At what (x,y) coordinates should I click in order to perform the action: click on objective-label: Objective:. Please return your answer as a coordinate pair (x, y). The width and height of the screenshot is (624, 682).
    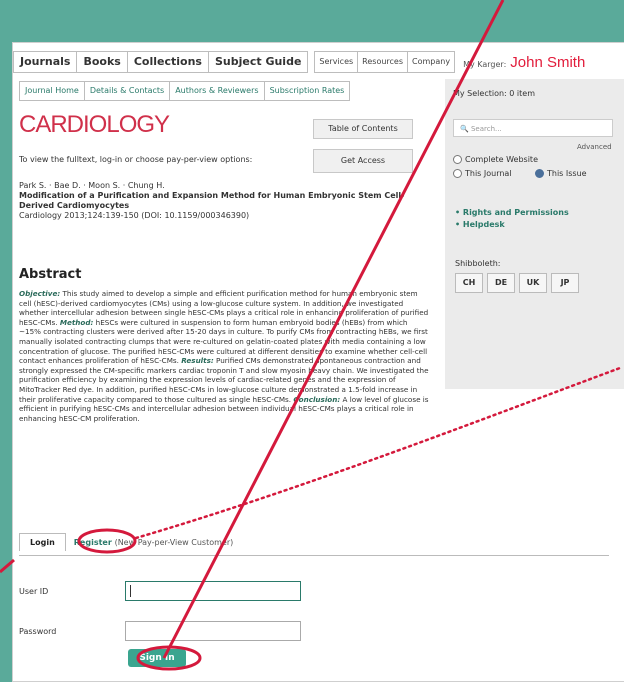
    Looking at the image, I should click on (40, 293).